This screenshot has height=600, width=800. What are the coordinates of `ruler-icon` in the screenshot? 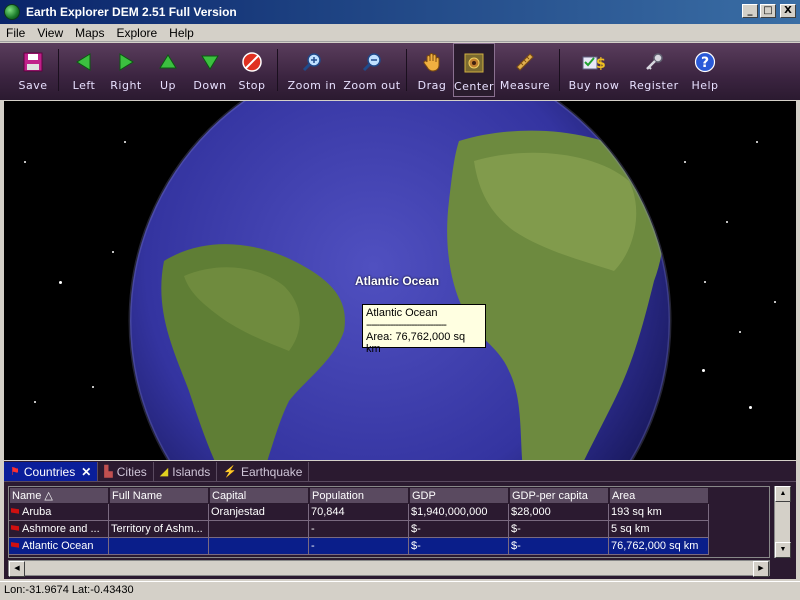 It's located at (525, 62).